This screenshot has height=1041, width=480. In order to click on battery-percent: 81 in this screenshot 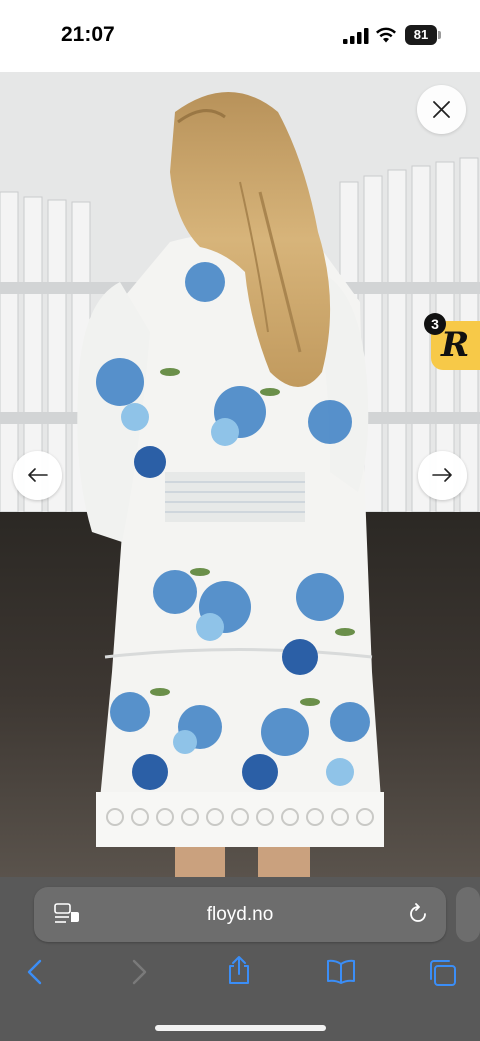, I will do `click(421, 34)`.